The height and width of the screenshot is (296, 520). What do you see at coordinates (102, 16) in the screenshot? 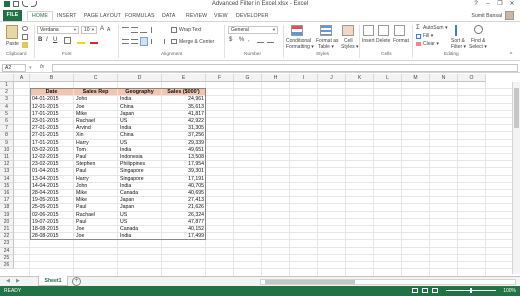
I see `tab-page-layout: PAGE LAYOUT` at bounding box center [102, 16].